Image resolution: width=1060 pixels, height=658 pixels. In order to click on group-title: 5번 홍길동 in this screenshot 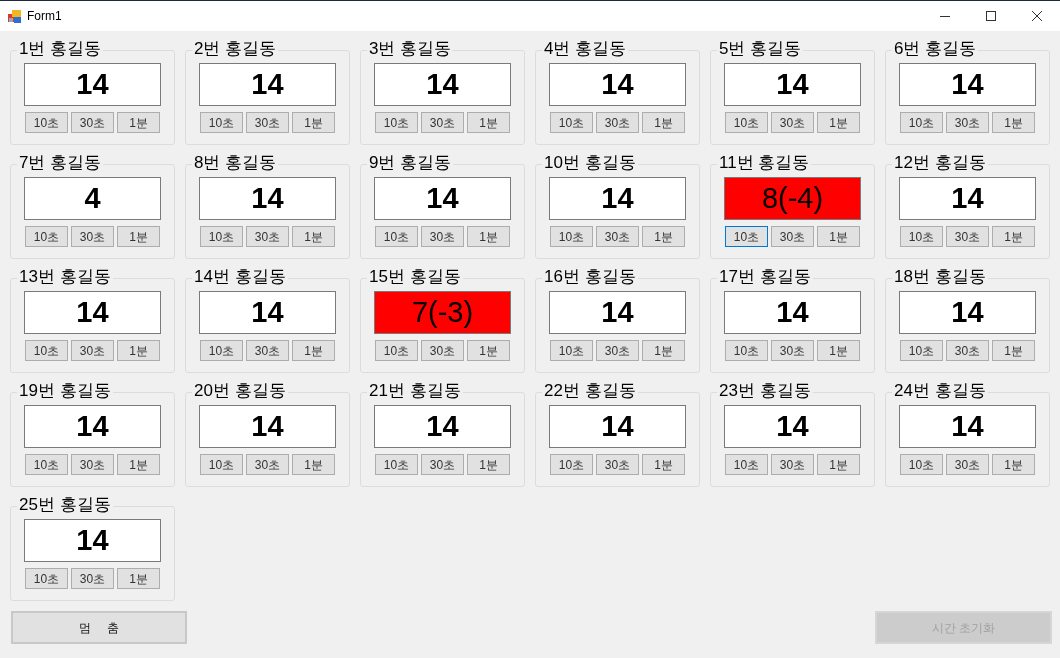, I will do `click(760, 49)`.